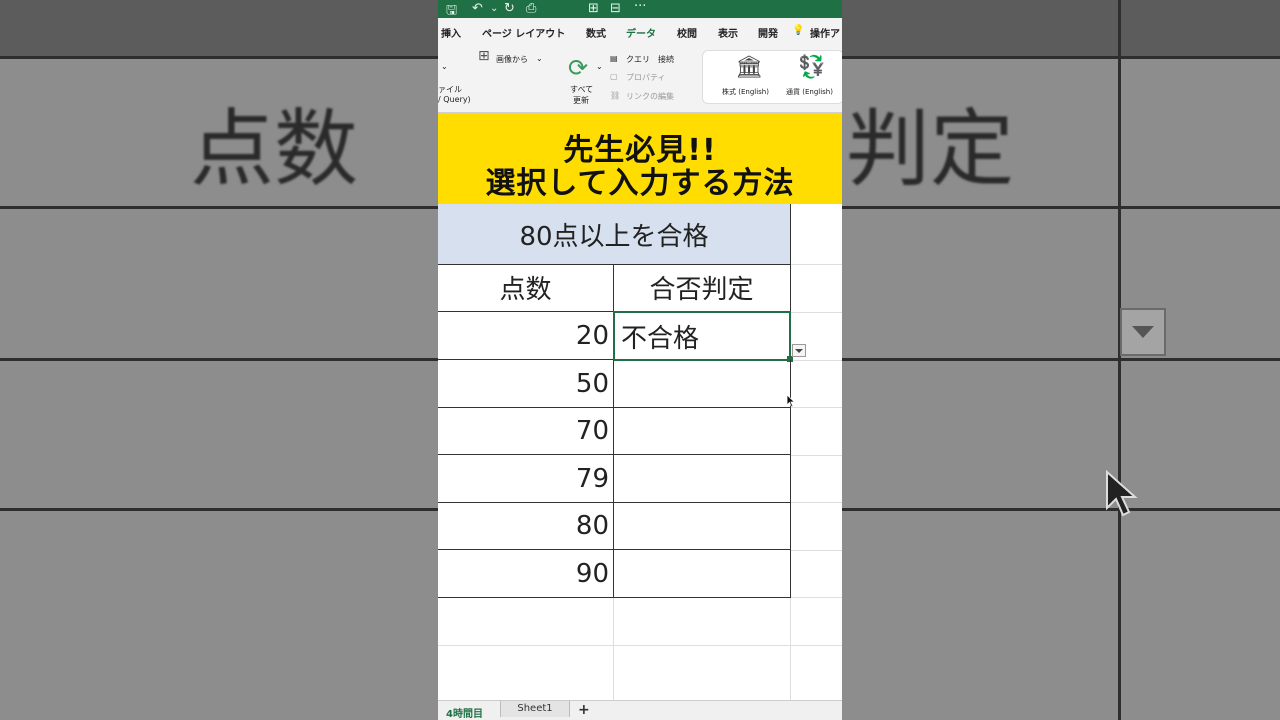 This screenshot has width=1280, height=720. Describe the element at coordinates (454, 99) in the screenshot. I see `from-file-label-2: / Query)` at that location.